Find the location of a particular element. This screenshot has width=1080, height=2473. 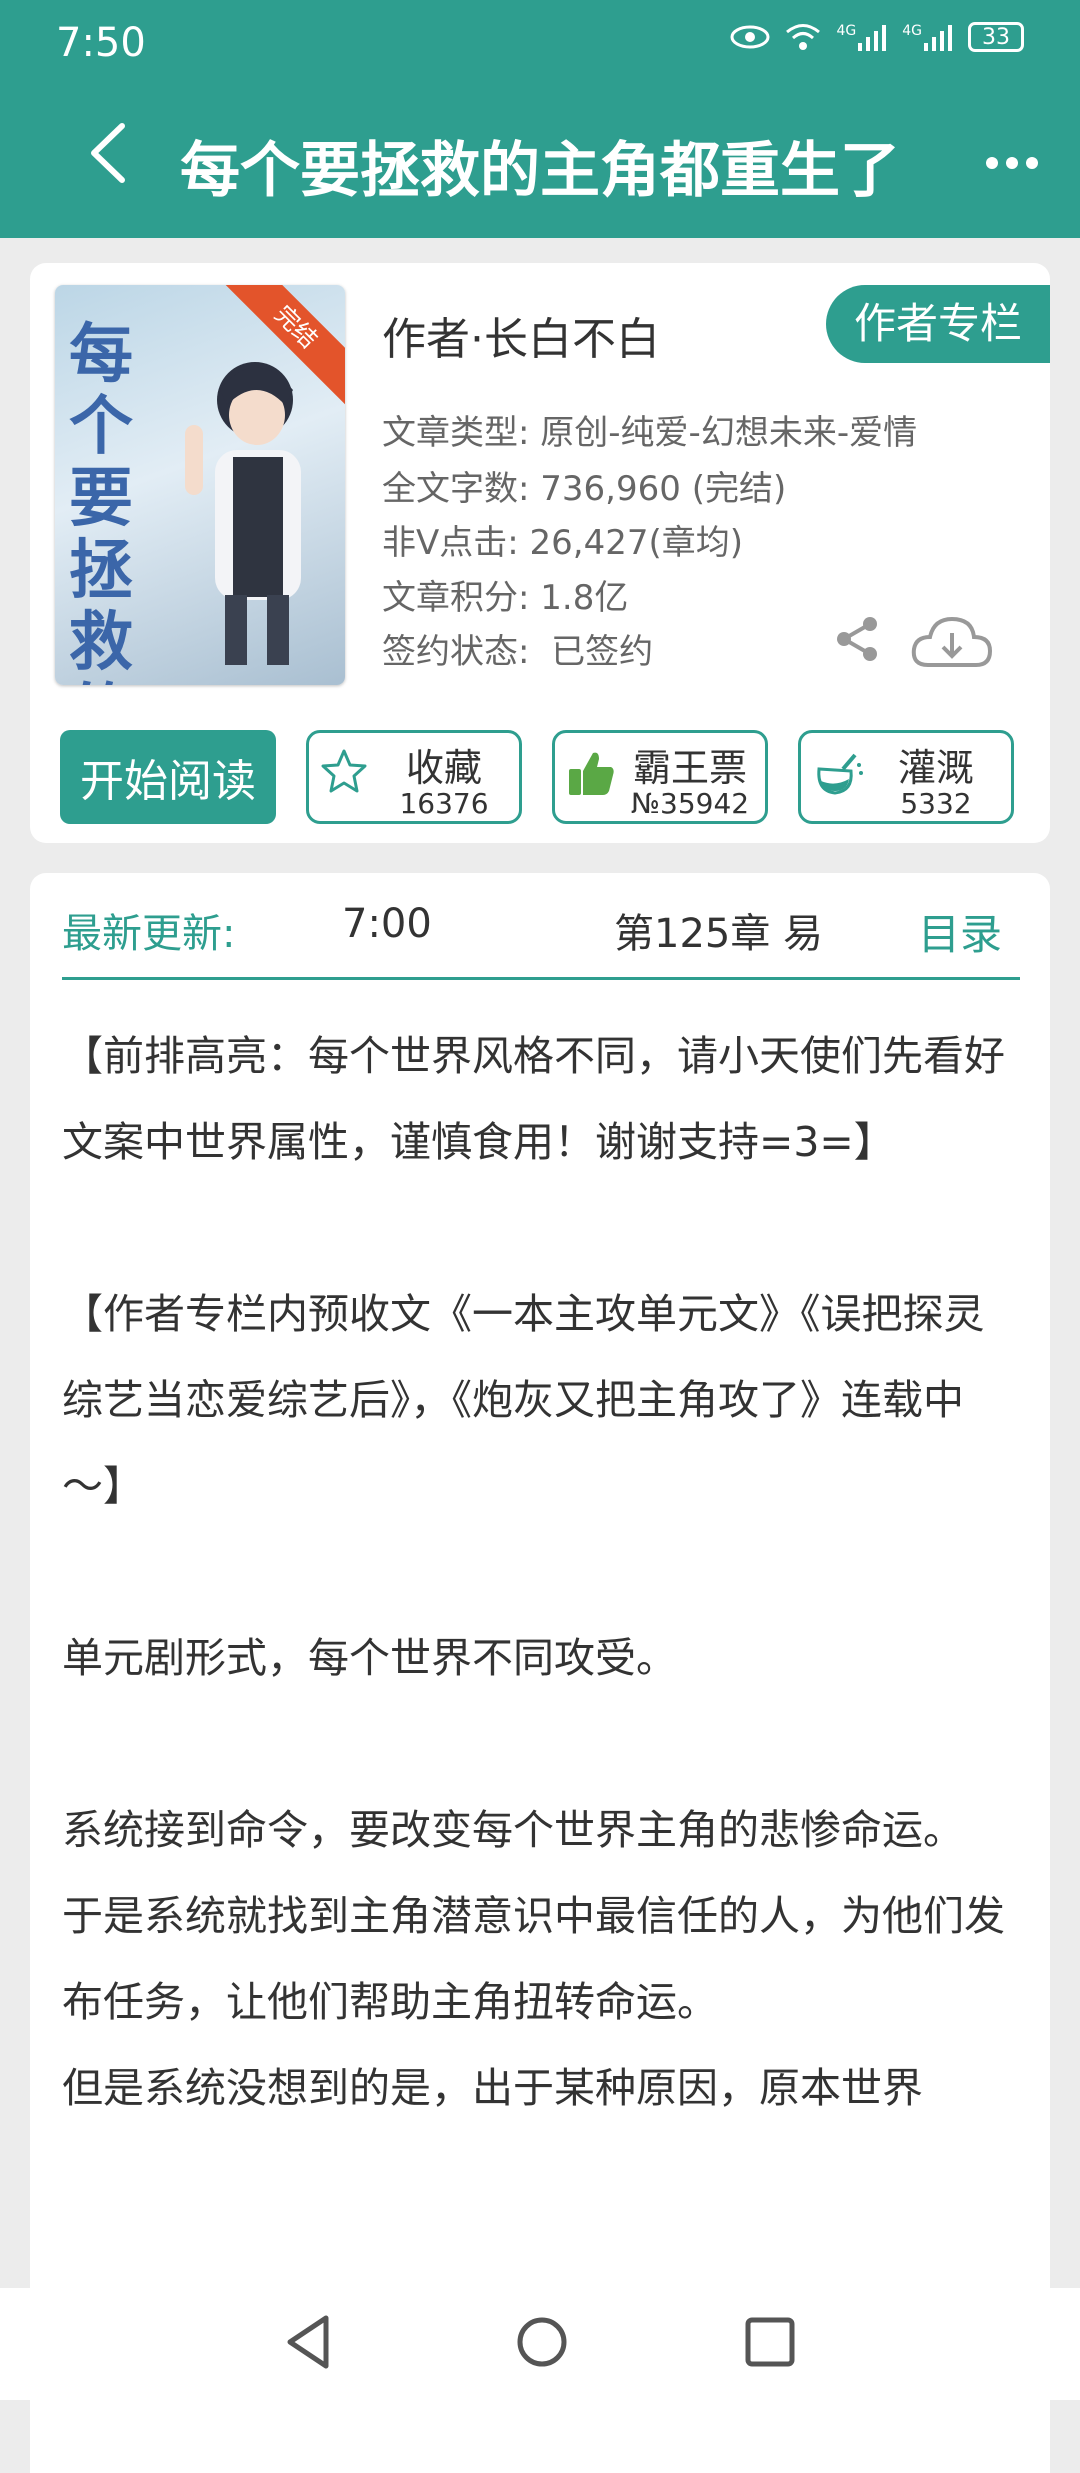

latest-update-label: 最新更新: is located at coordinates (149, 934).